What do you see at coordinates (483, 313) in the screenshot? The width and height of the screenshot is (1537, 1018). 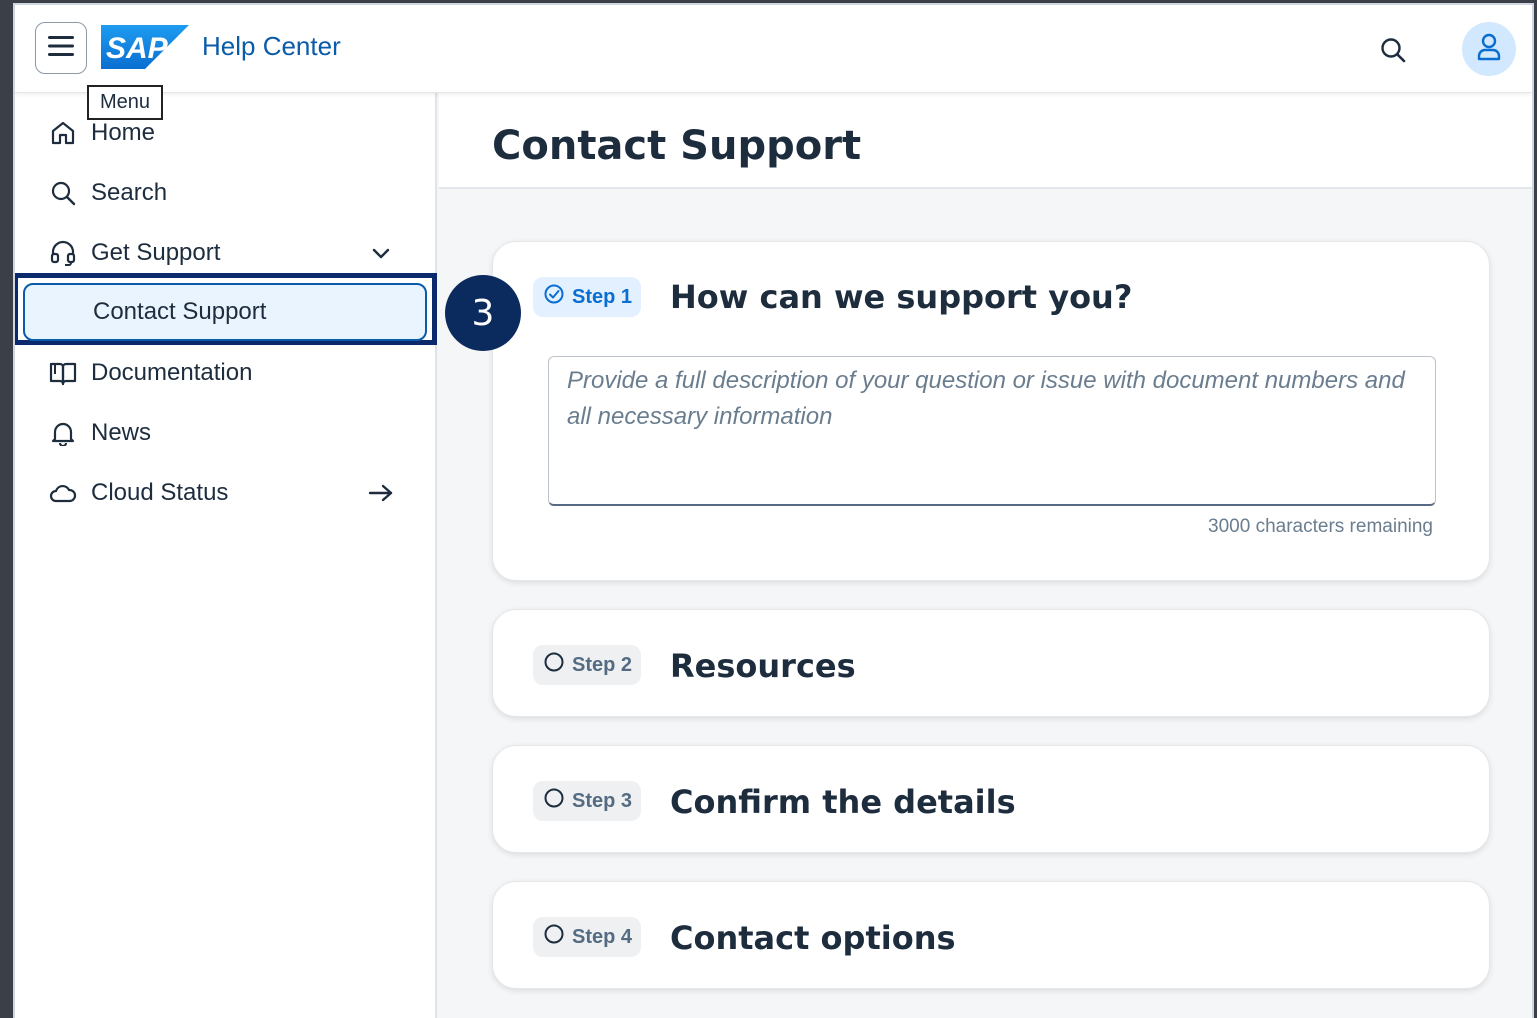 I see `annotation-number-badge: 3` at bounding box center [483, 313].